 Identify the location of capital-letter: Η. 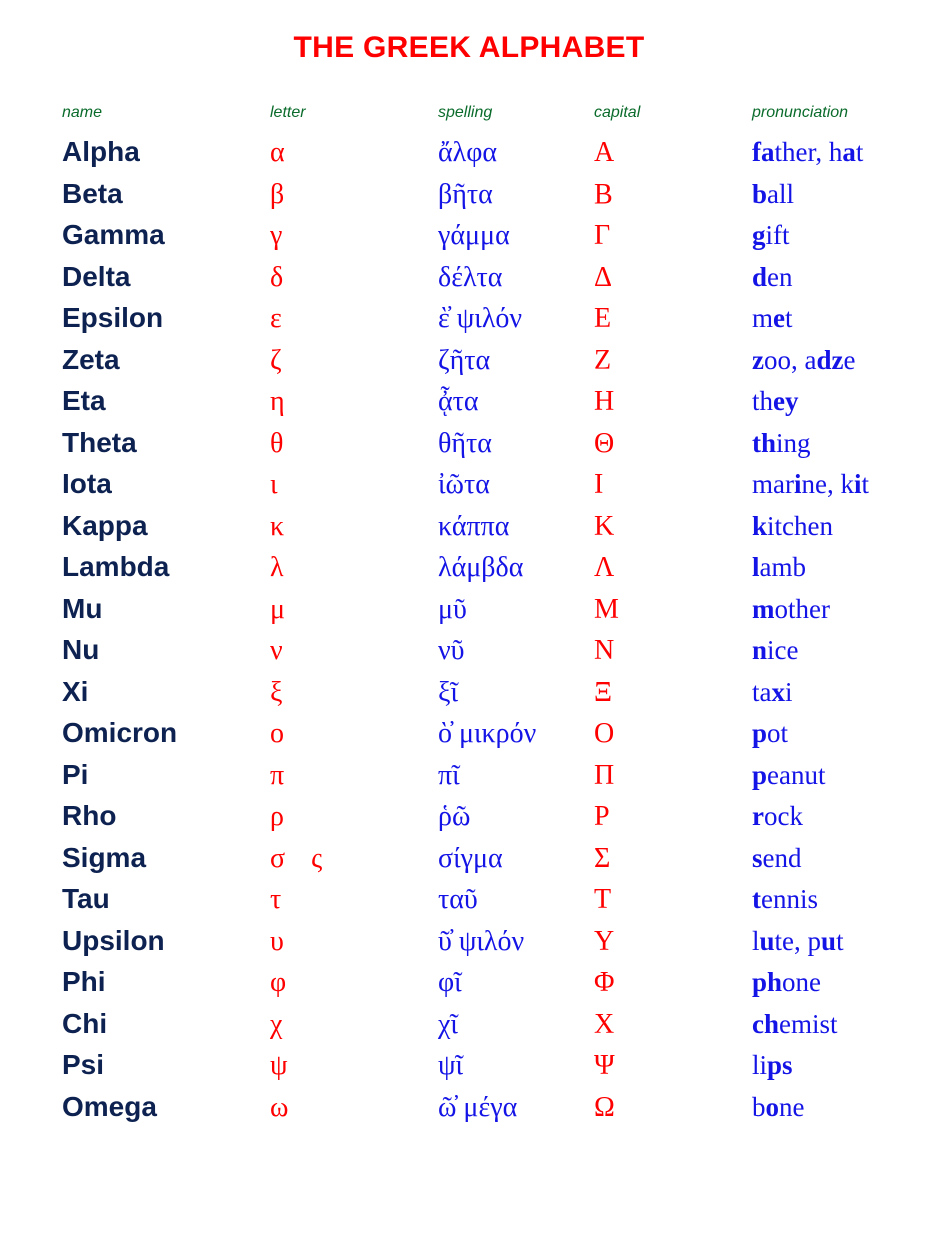
(604, 401).